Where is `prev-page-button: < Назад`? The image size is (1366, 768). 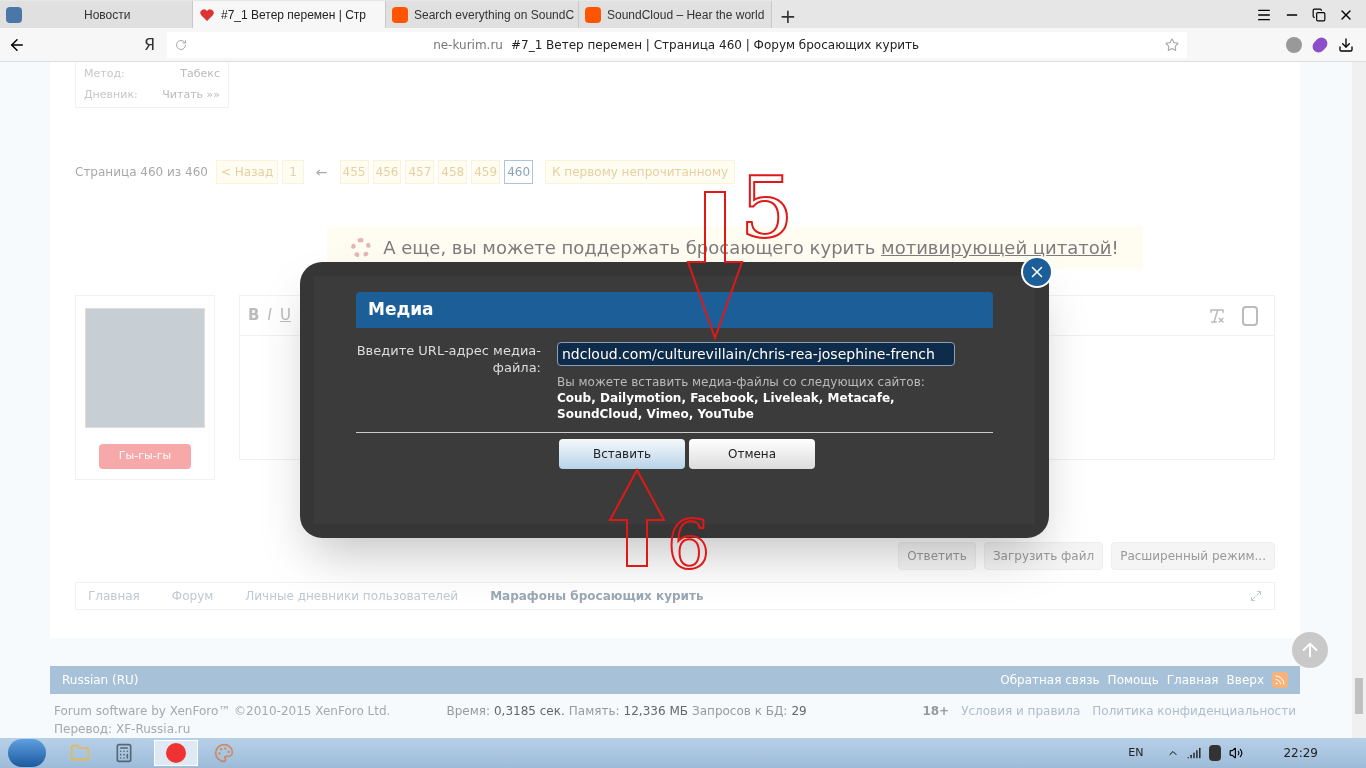
prev-page-button: < Назад is located at coordinates (247, 172).